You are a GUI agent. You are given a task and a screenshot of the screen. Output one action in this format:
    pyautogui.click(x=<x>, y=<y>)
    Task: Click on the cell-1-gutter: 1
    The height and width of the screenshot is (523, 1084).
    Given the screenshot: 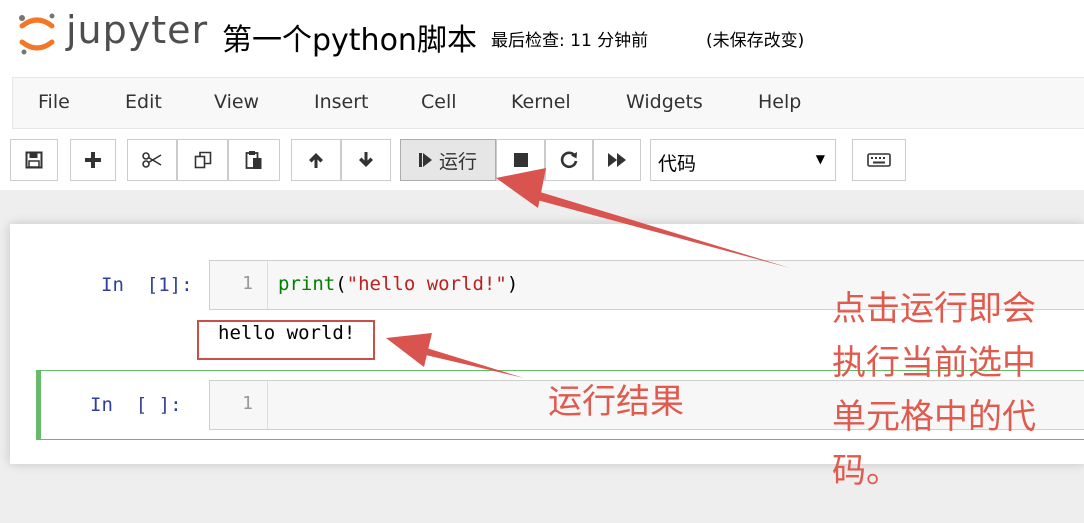 What is the action you would take?
    pyautogui.click(x=239, y=285)
    